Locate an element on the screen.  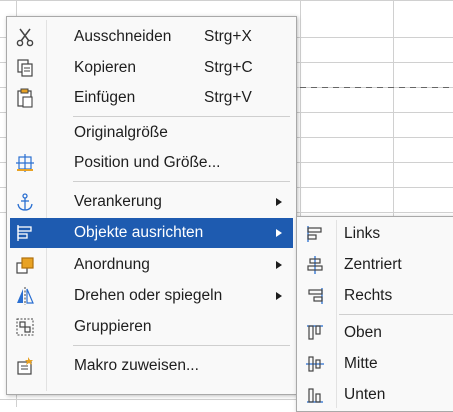
menu-item-cut: Ausschneiden Strg+X is located at coordinates (151, 37).